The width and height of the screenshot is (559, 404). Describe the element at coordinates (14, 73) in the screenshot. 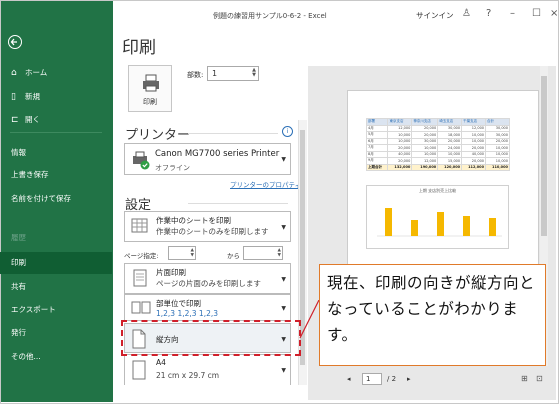

I see `home-icon: ⌂` at that location.